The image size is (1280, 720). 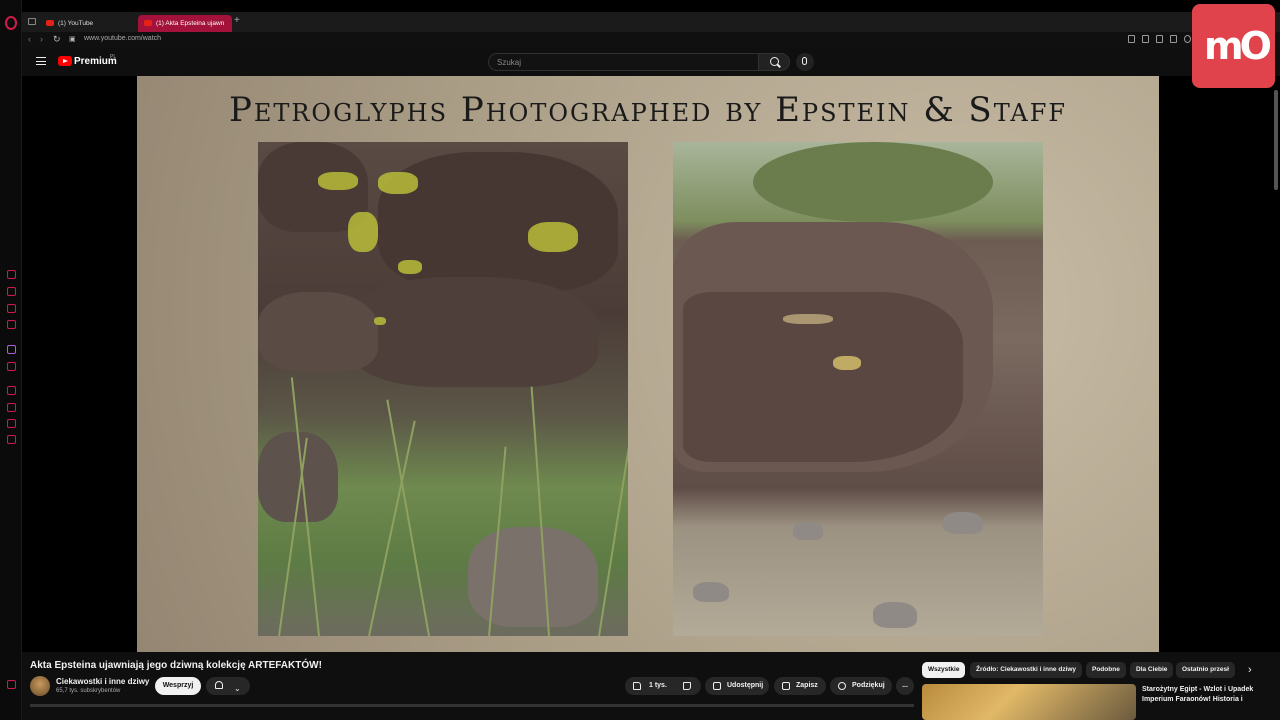 I want to click on search-icon, so click(x=774, y=61).